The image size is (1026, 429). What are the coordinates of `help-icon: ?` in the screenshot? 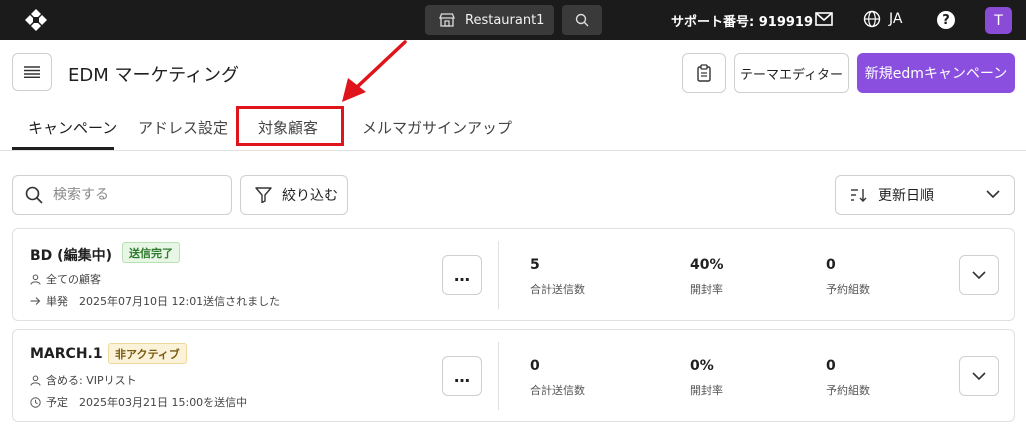 It's located at (946, 20).